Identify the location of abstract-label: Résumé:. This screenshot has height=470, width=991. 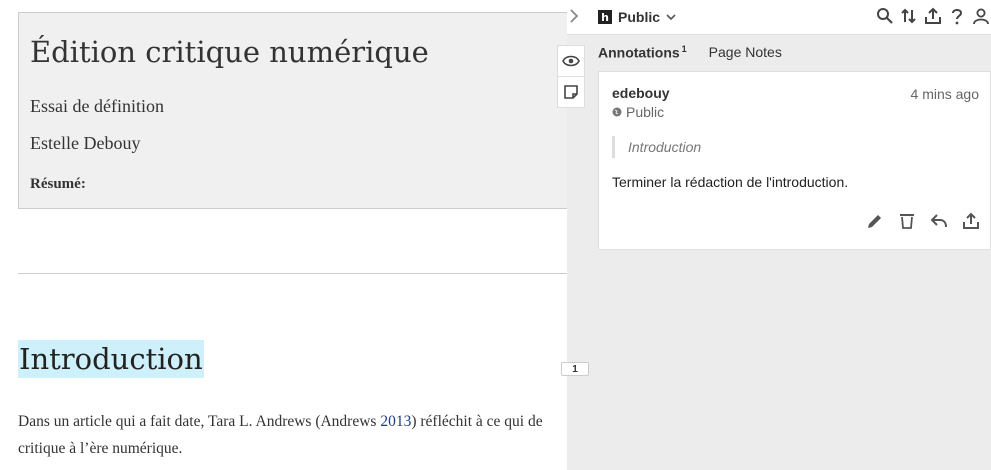
(58, 184).